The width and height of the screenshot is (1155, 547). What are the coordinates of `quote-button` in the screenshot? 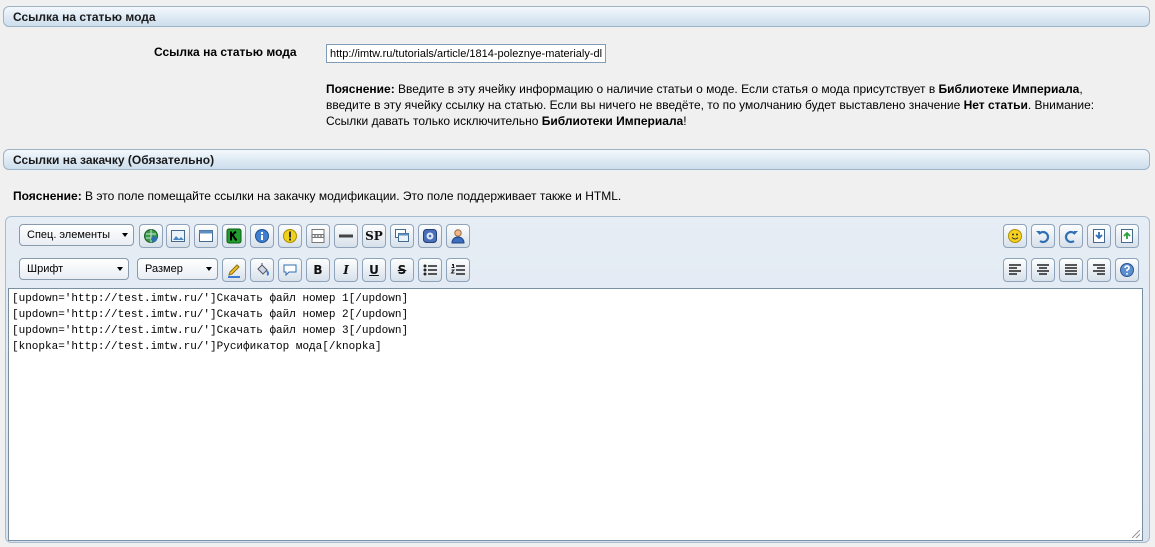 It's located at (290, 270).